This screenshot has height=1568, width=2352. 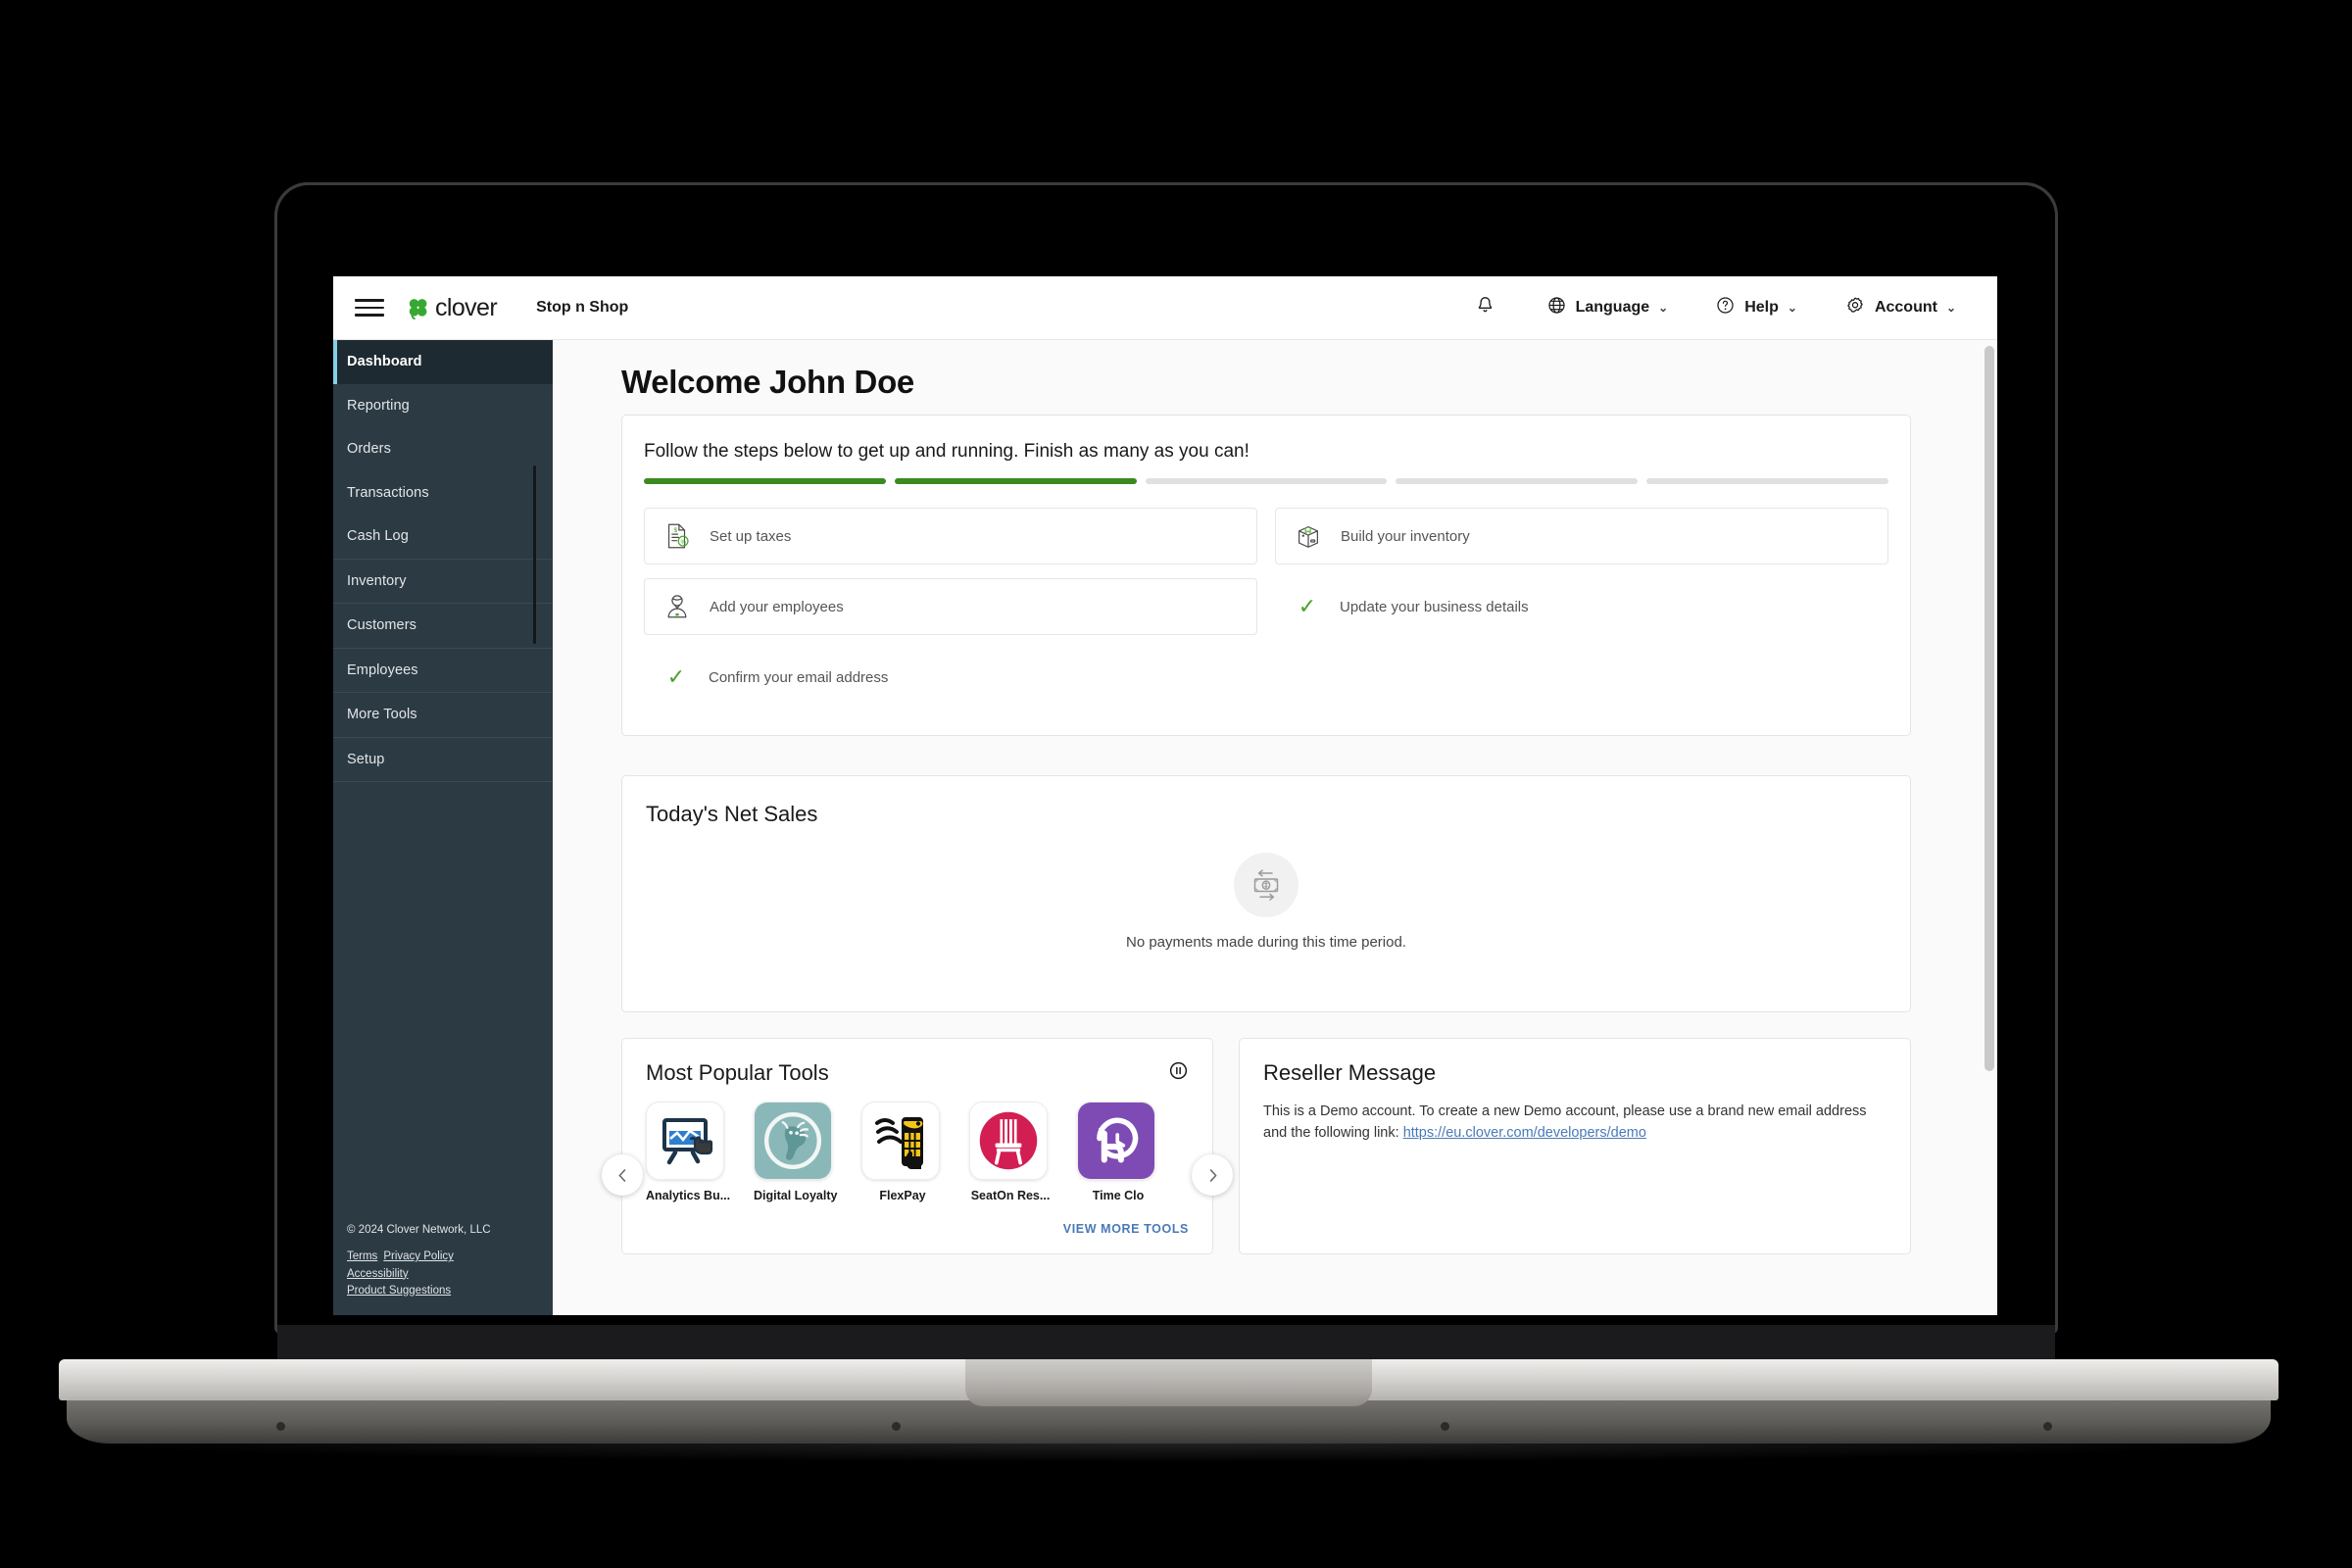 What do you see at coordinates (1900, 308) in the screenshot?
I see `account-menu: Account ⌄` at bounding box center [1900, 308].